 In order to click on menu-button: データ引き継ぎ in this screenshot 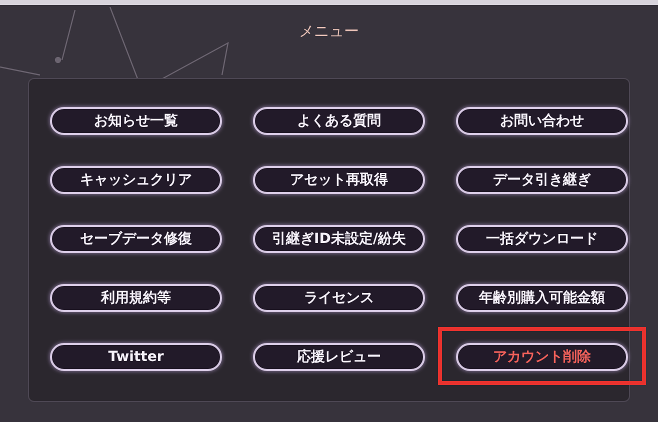, I will do `click(542, 180)`.